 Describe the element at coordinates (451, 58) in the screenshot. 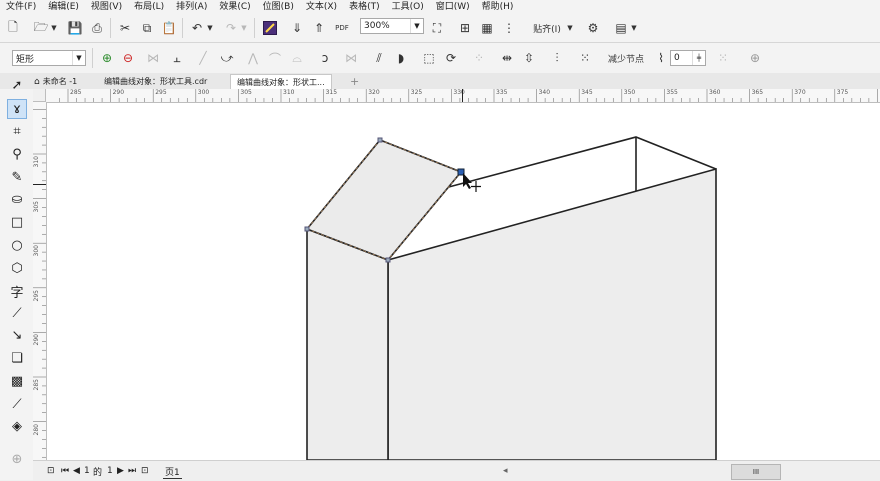

I see `rotate-nodes-icon: ⟳` at that location.